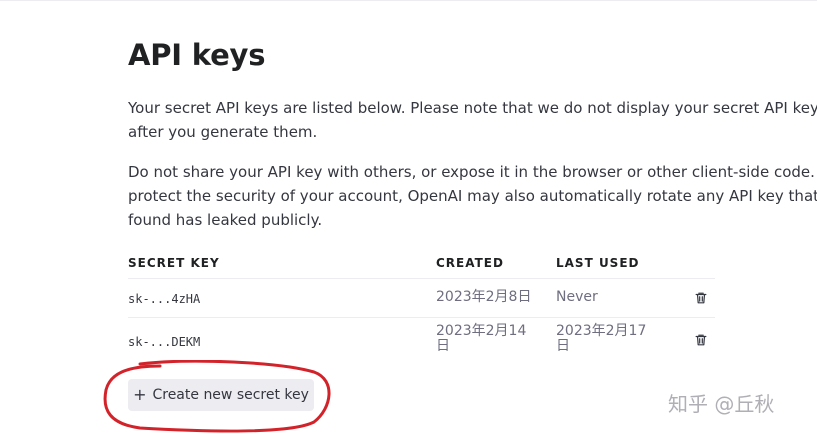 This screenshot has height=434, width=817. I want to click on column-header-last-used: LAST USED, so click(598, 263).